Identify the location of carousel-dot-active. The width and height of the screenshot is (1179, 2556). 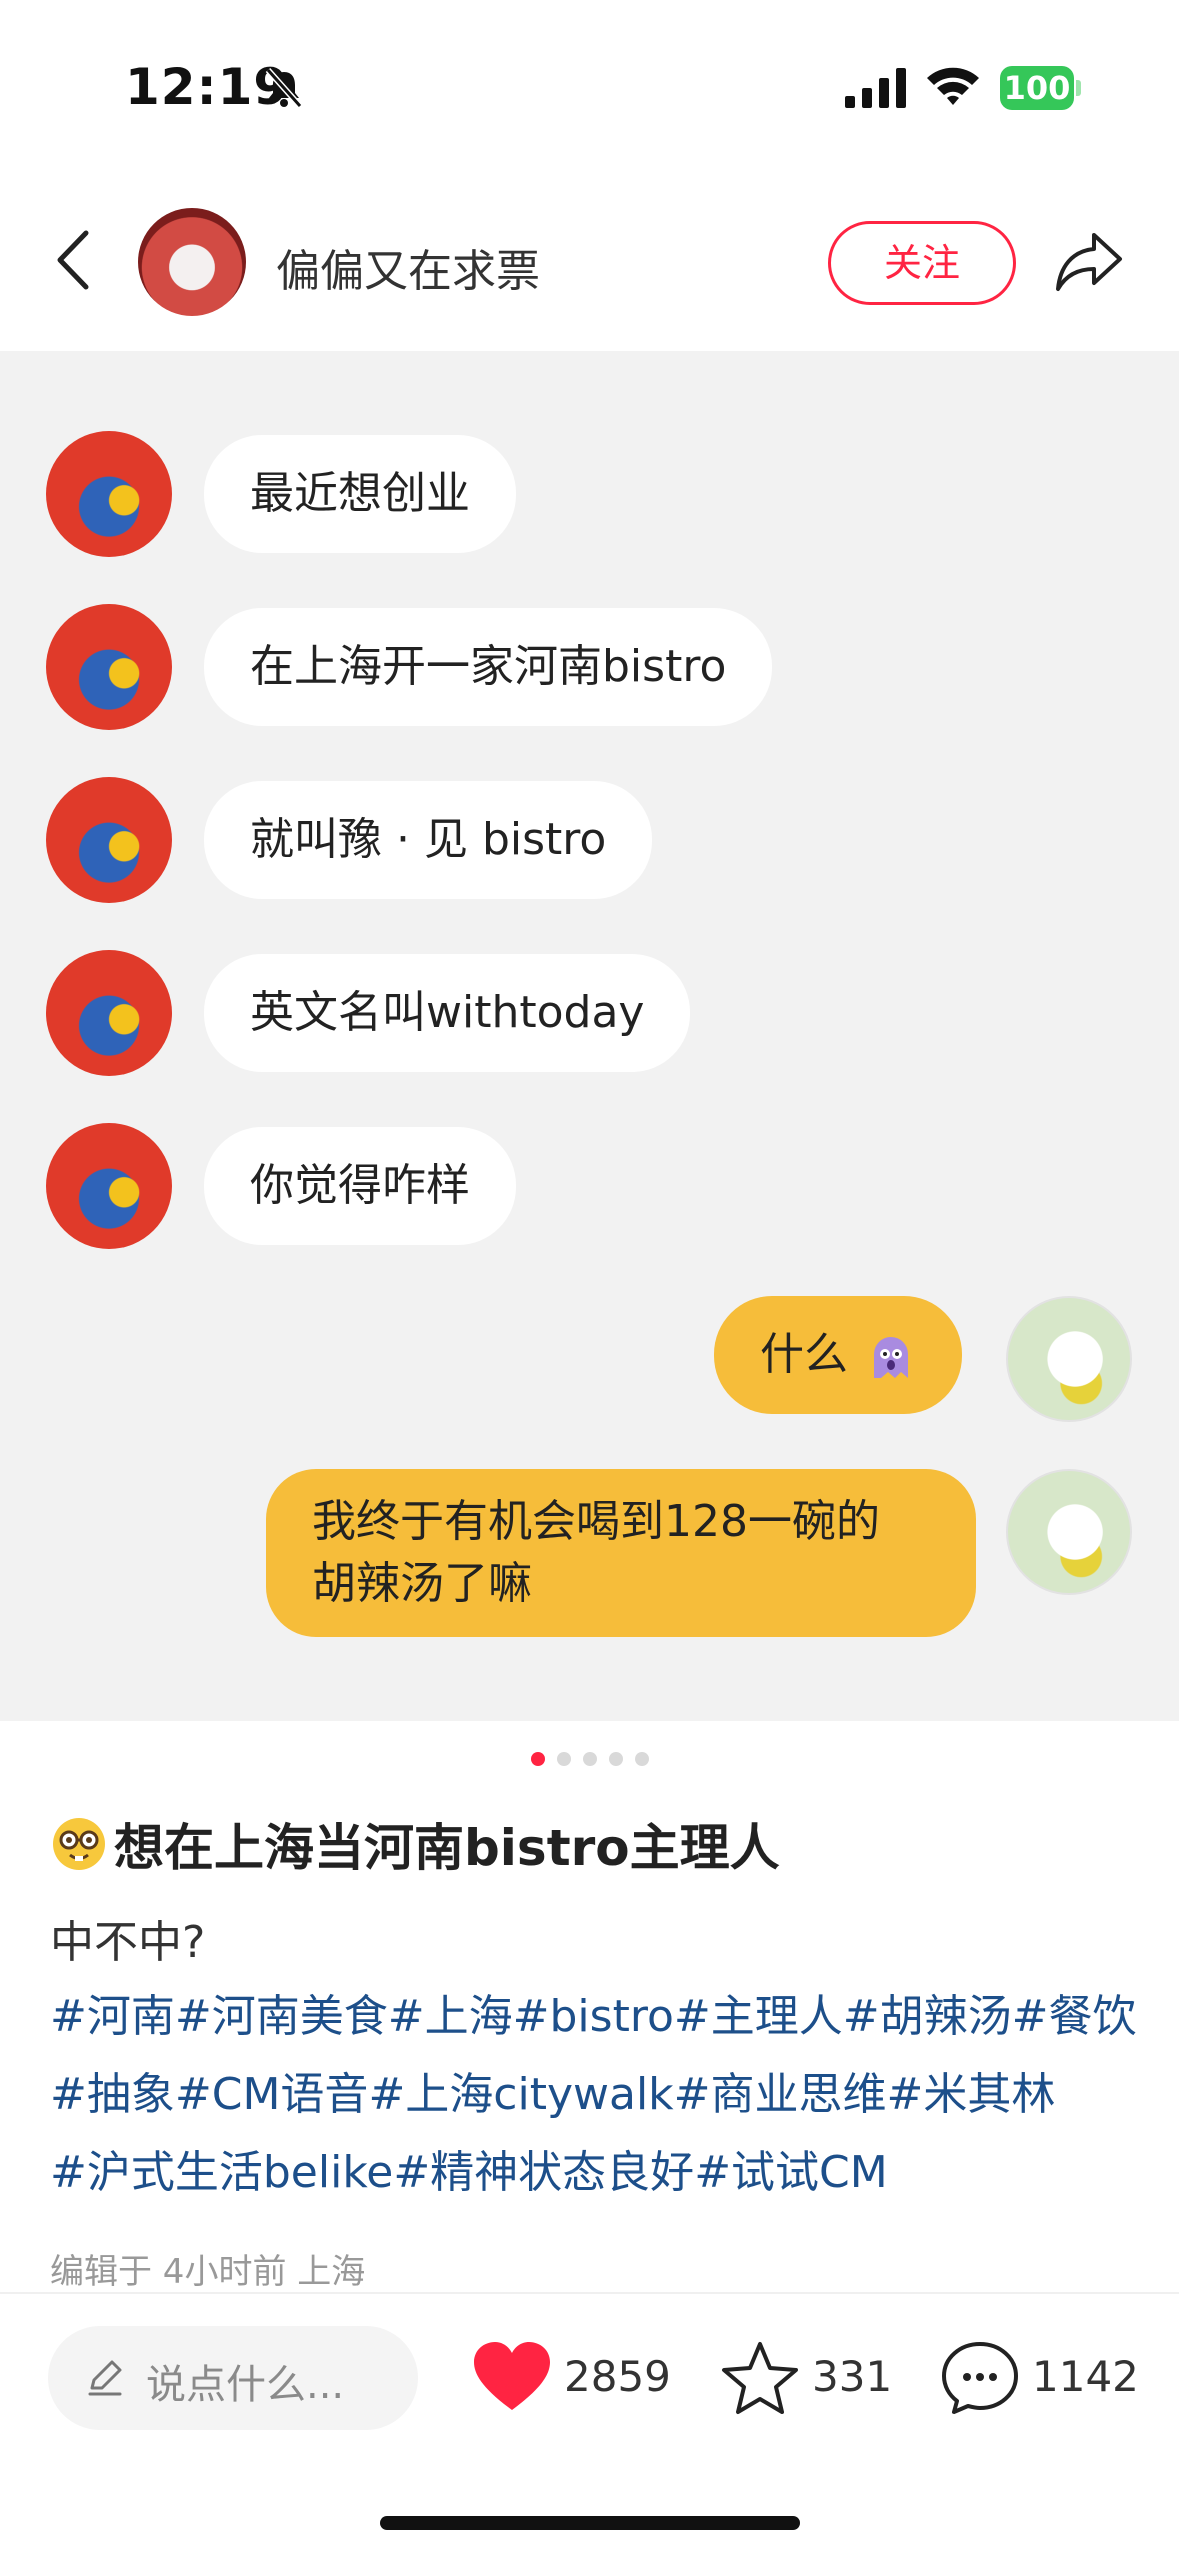
(537, 1759).